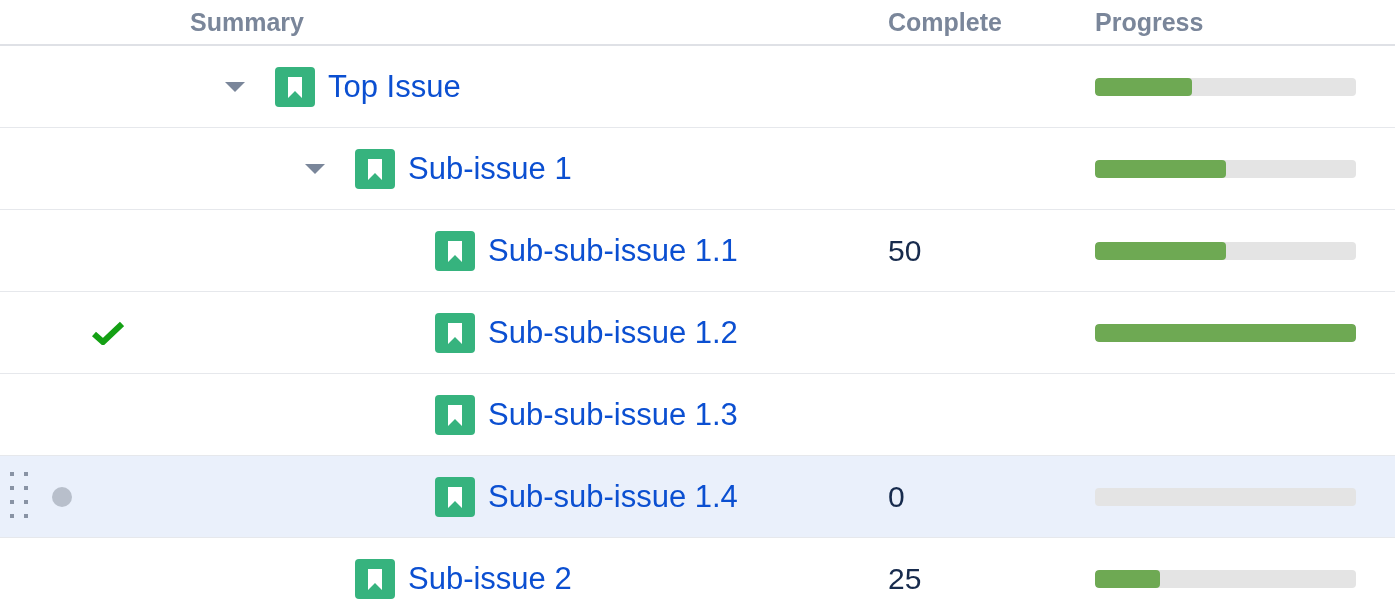 This screenshot has height=614, width=1395. I want to click on complete-value: 25, so click(905, 578).